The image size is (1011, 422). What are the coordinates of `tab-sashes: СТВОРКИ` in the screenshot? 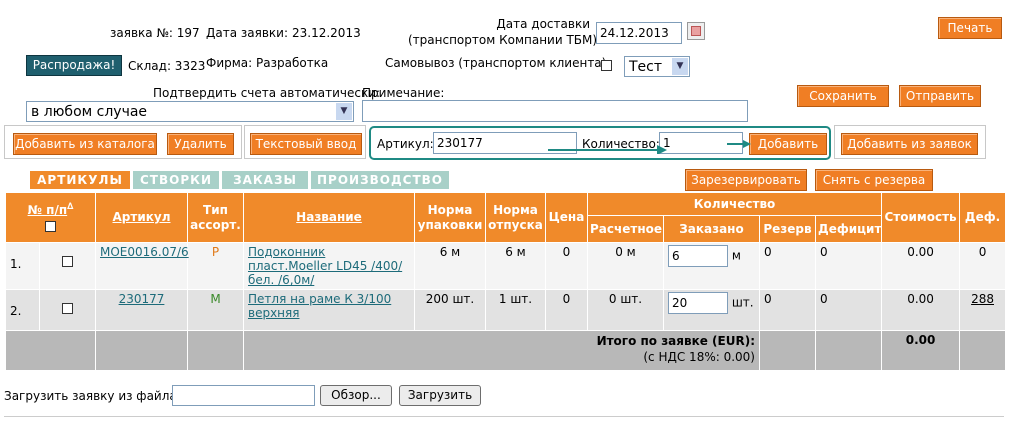 It's located at (176, 180).